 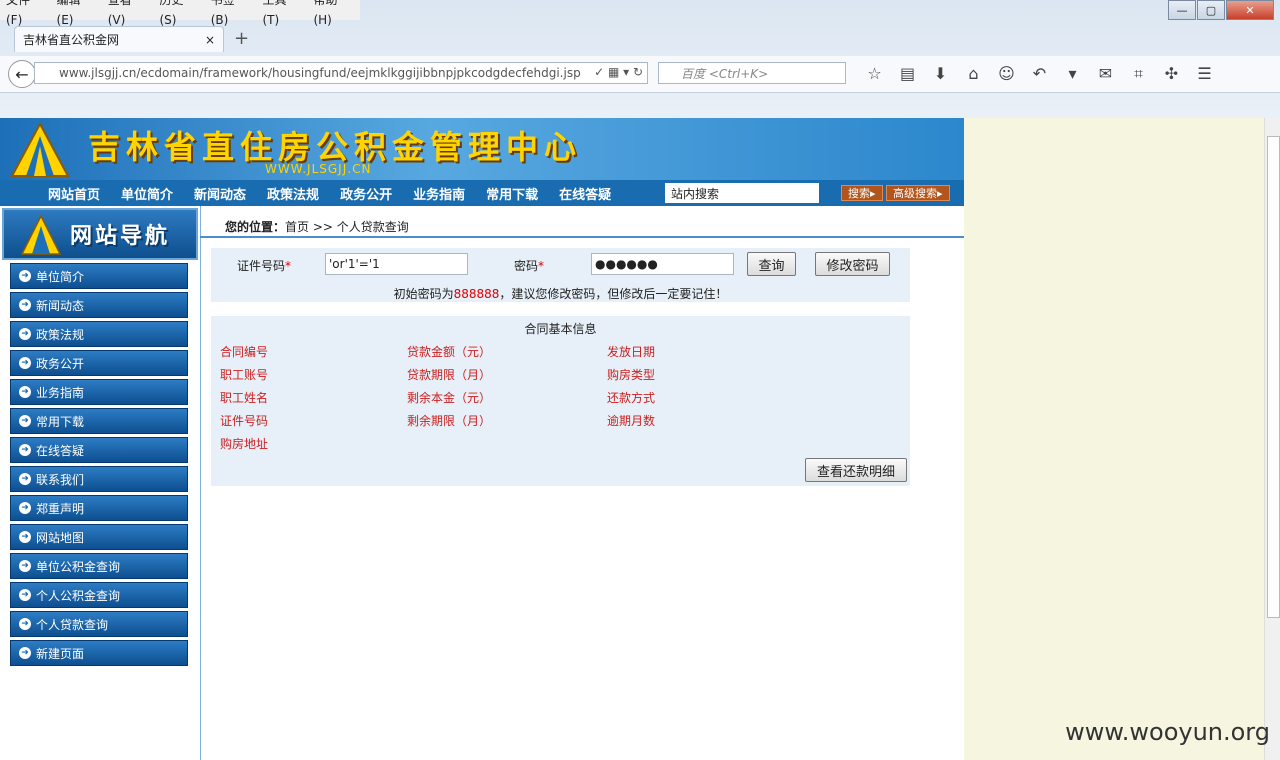 I want to click on maximize-icon: ▢, so click(x=1211, y=10).